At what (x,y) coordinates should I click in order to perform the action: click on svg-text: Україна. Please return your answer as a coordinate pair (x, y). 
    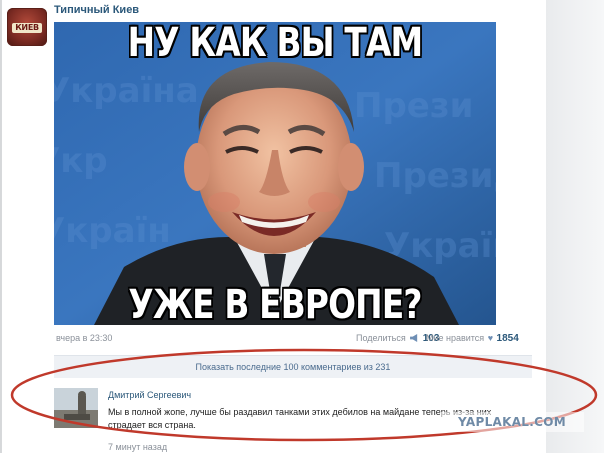
    Looking at the image, I should click on (126, 91).